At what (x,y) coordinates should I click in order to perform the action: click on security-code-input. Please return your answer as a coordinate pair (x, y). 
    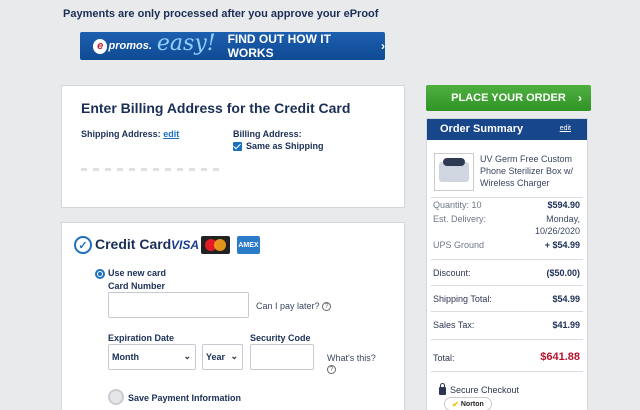
    Looking at the image, I should click on (282, 357).